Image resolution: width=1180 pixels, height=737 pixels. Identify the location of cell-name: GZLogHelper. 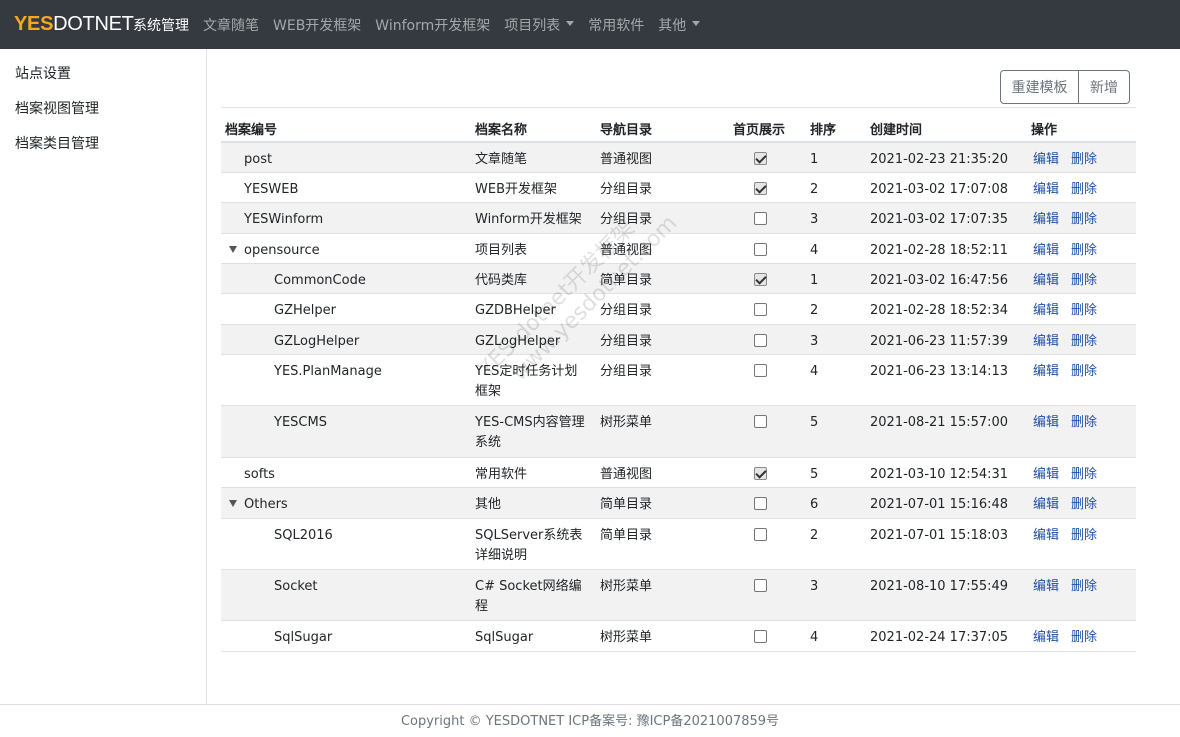
(518, 341).